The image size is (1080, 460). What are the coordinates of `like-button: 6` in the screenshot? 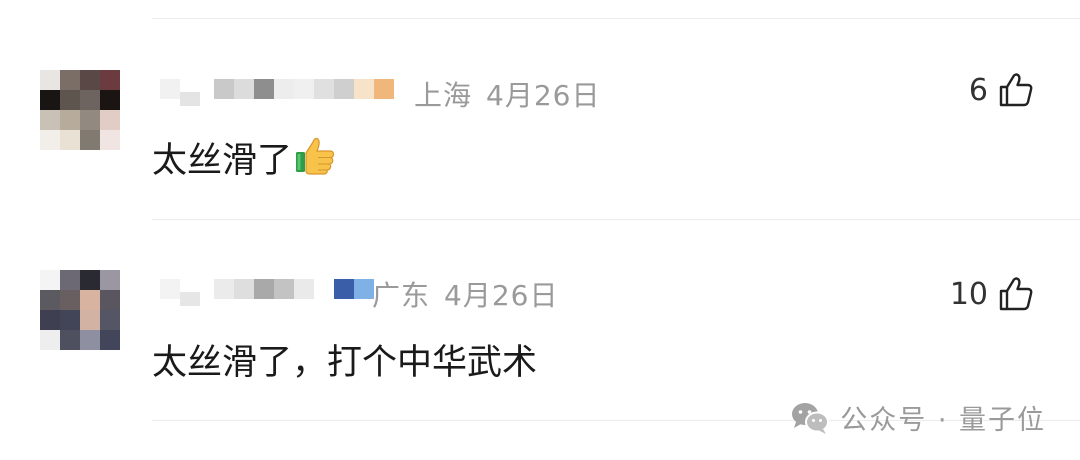 It's located at (1001, 90).